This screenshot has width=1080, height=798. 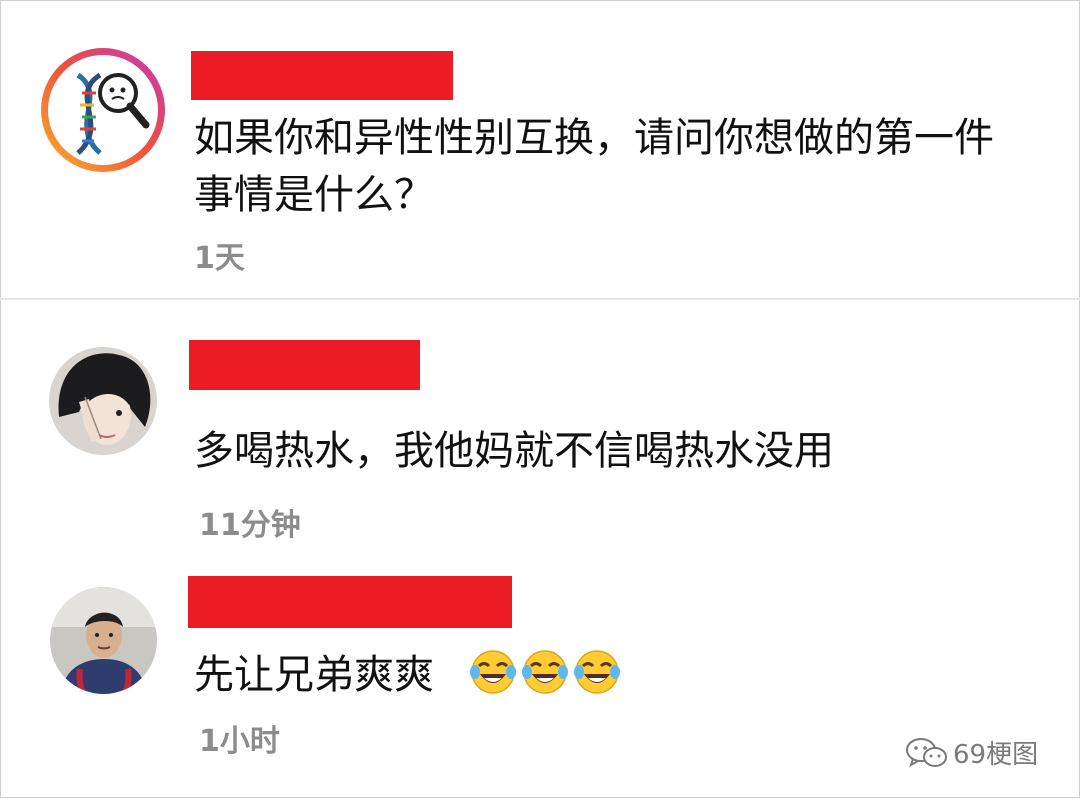 What do you see at coordinates (926, 753) in the screenshot?
I see `wechat-icon` at bounding box center [926, 753].